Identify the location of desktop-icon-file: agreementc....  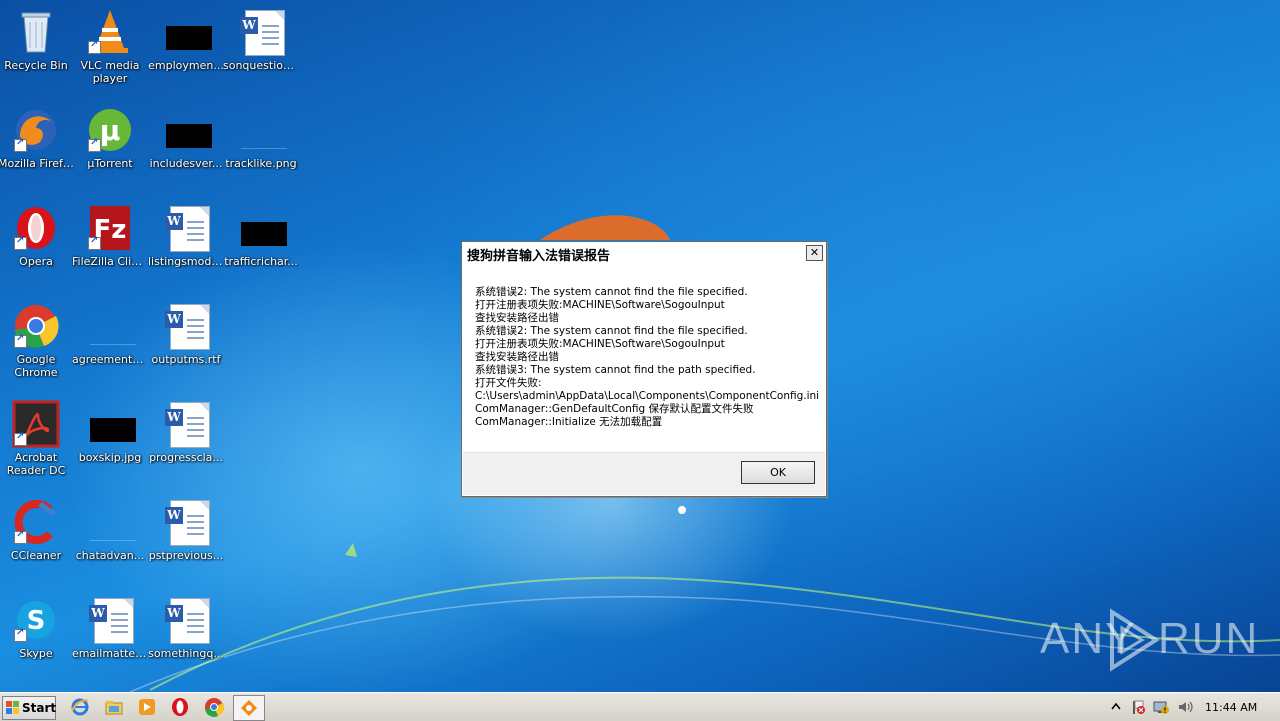
(110, 334).